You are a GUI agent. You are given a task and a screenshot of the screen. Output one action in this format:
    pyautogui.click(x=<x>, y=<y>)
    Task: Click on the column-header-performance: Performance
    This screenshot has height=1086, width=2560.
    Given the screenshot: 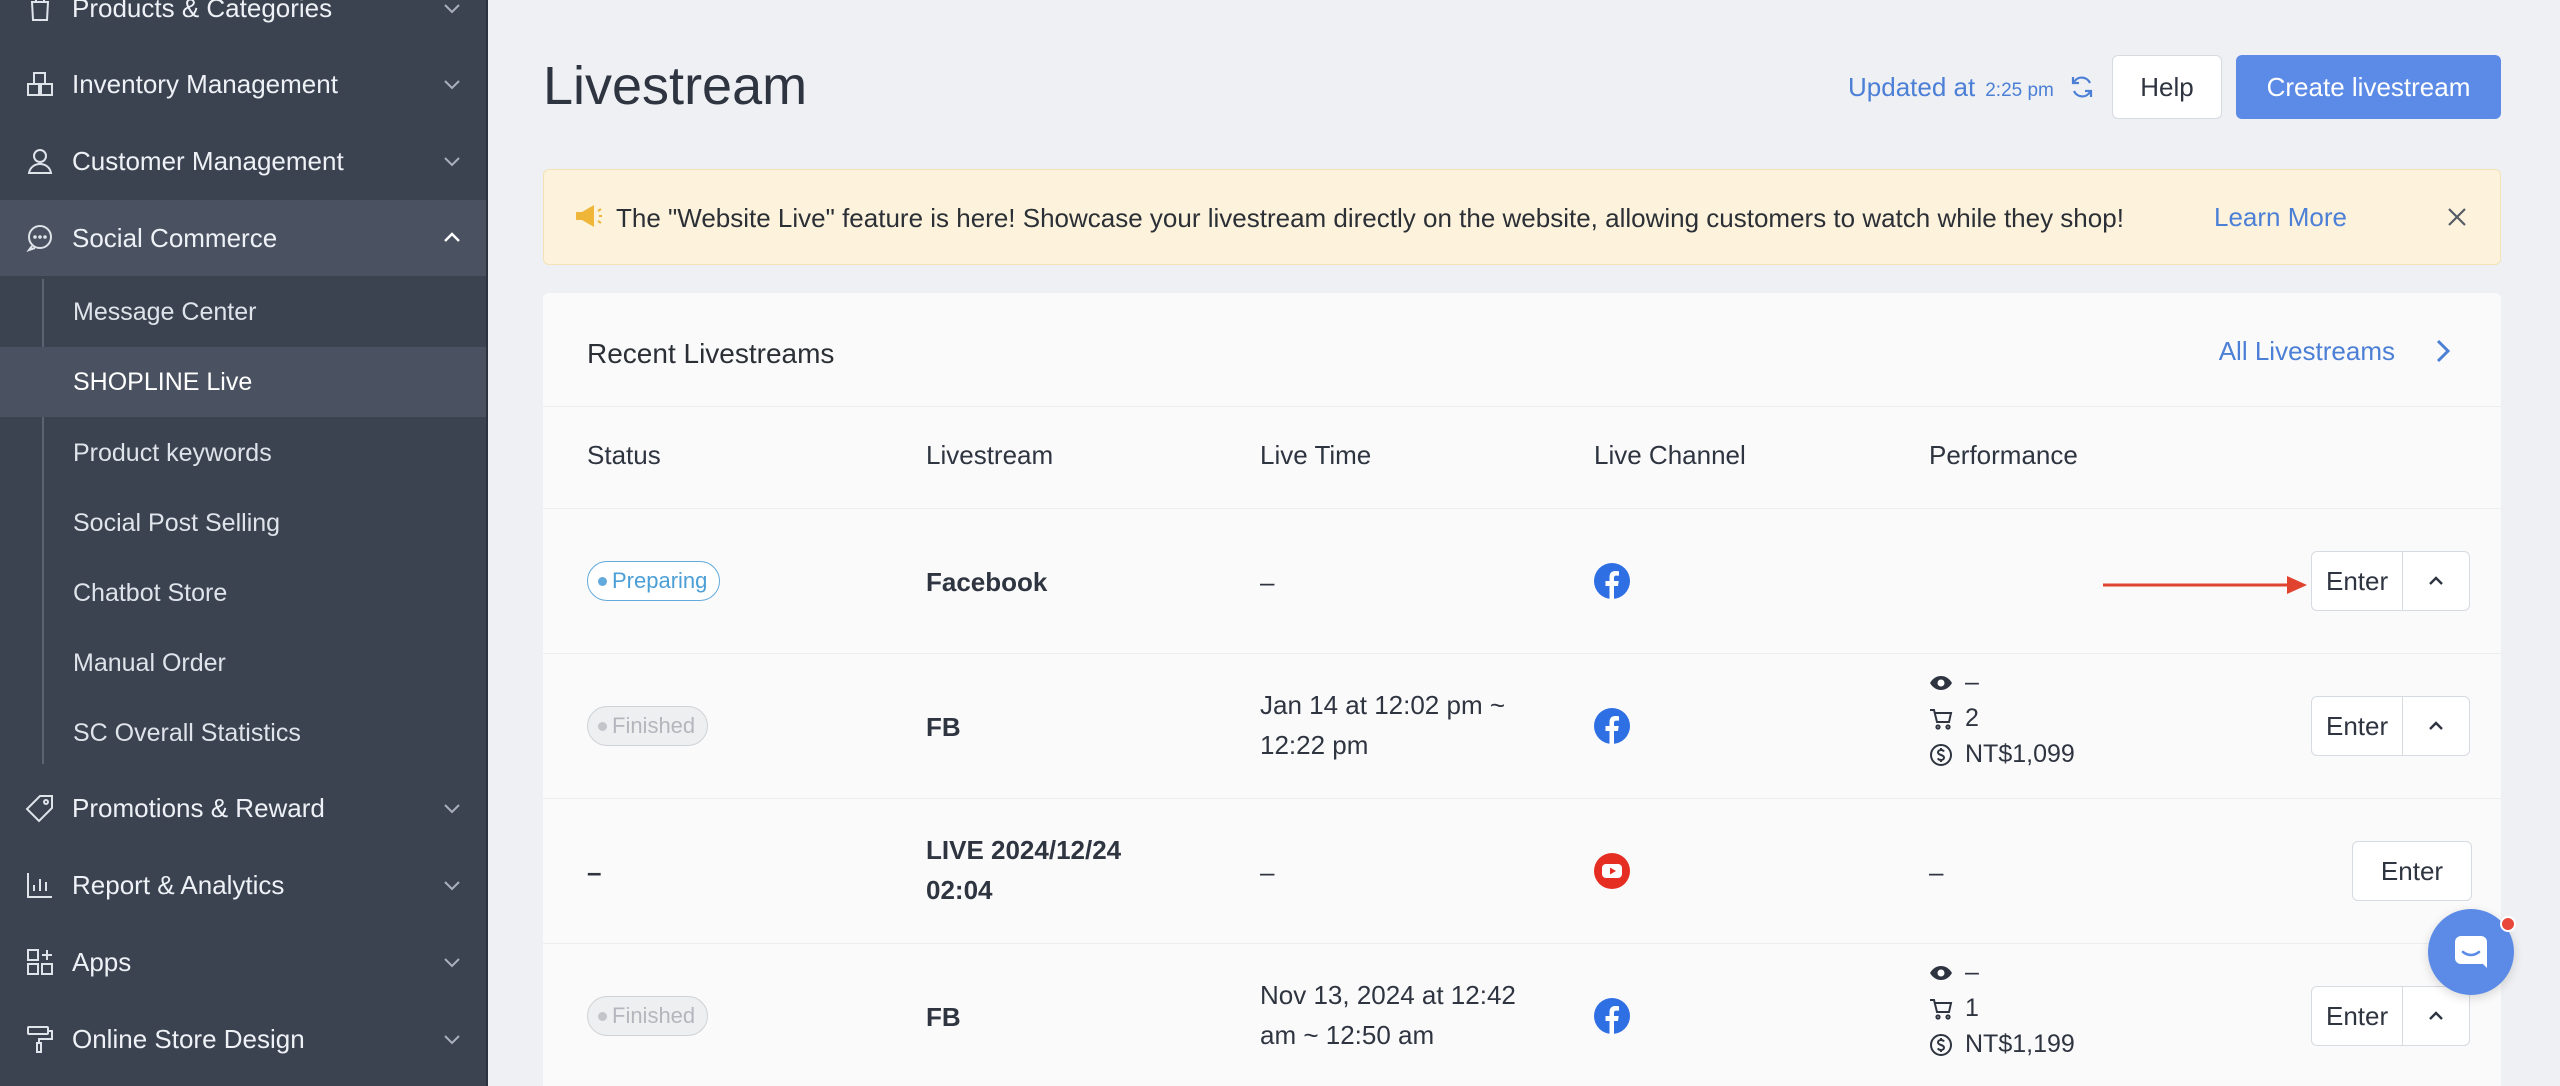 What is the action you would take?
    pyautogui.click(x=2003, y=455)
    